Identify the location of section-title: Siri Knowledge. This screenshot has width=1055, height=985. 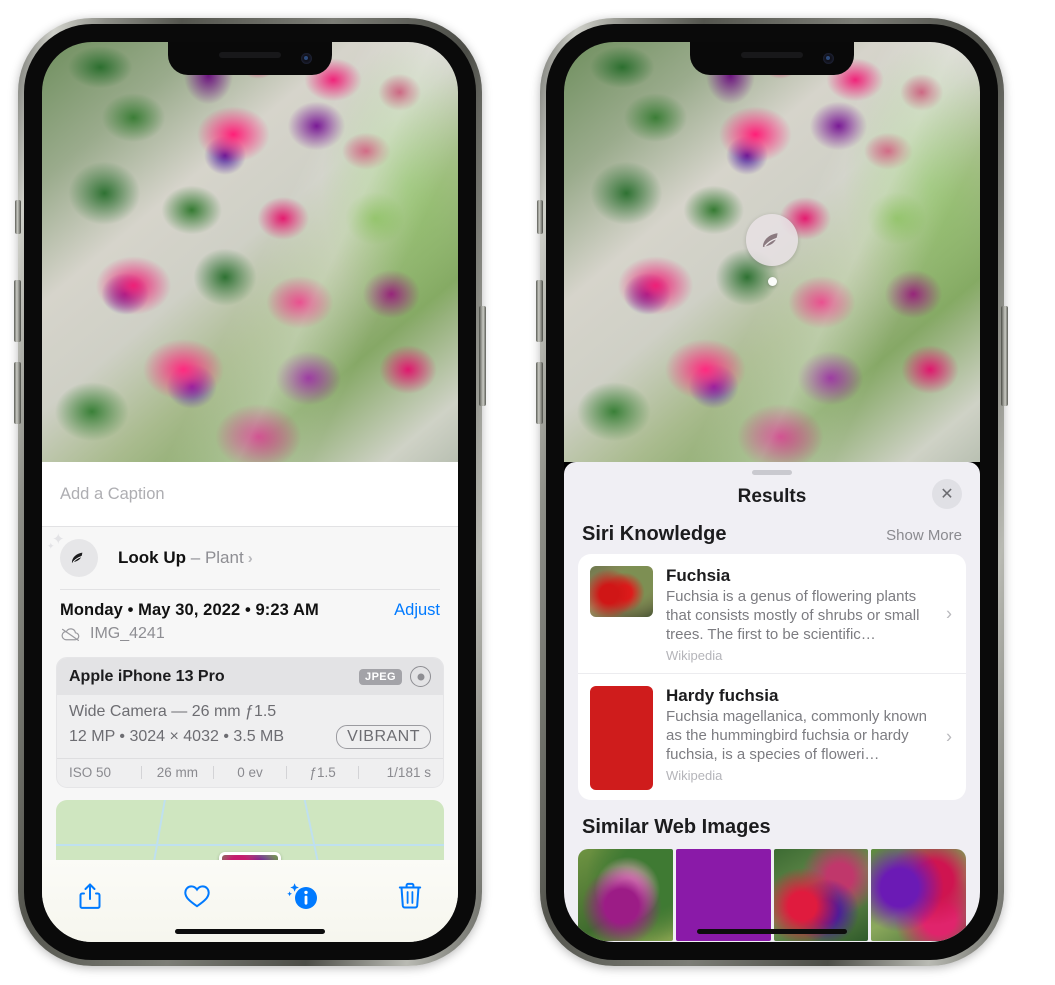
(654, 534).